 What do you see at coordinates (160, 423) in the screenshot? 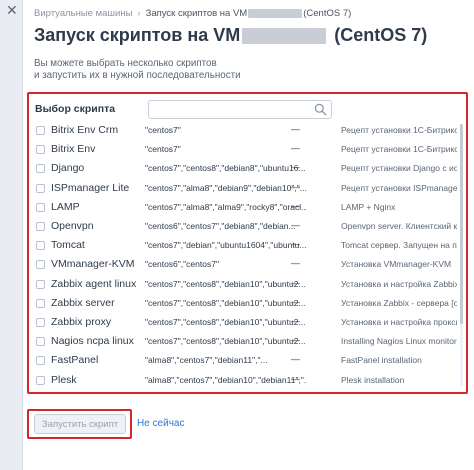
I see `not-now-link: Не сейчас` at bounding box center [160, 423].